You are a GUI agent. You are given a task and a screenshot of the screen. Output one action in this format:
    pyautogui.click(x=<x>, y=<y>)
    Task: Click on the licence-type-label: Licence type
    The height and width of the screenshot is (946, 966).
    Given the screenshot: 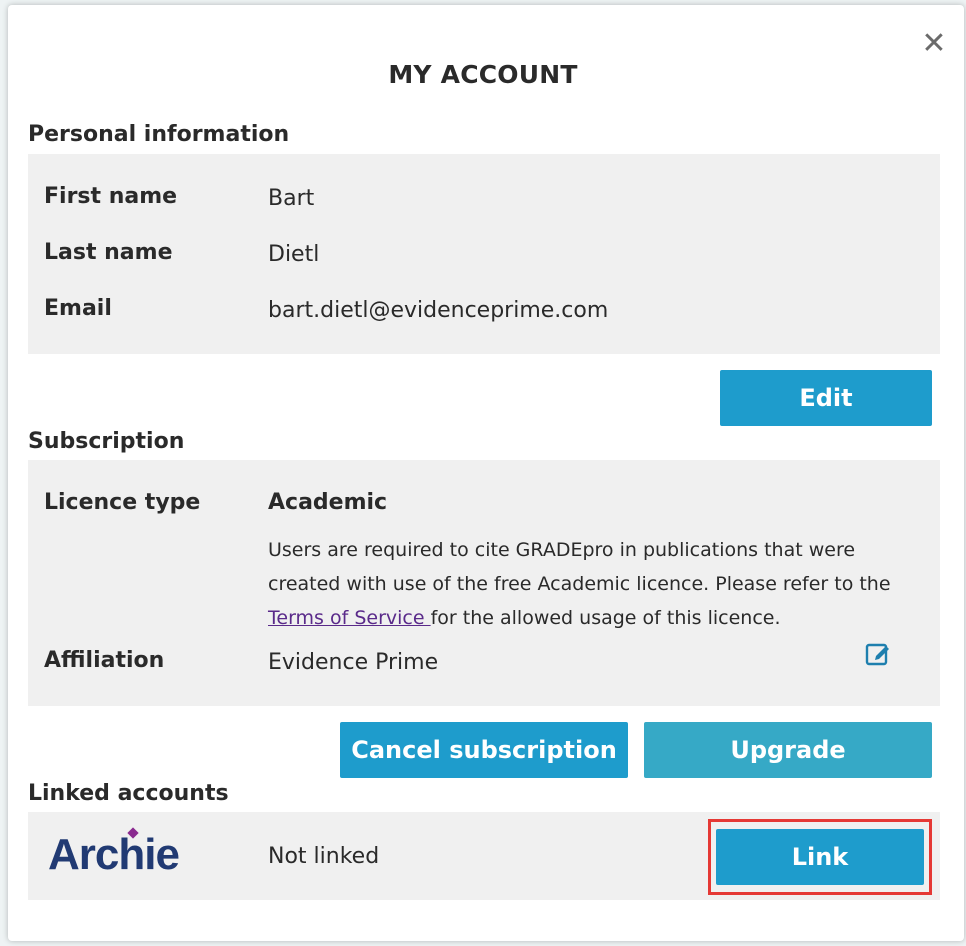 What is the action you would take?
    pyautogui.click(x=122, y=502)
    